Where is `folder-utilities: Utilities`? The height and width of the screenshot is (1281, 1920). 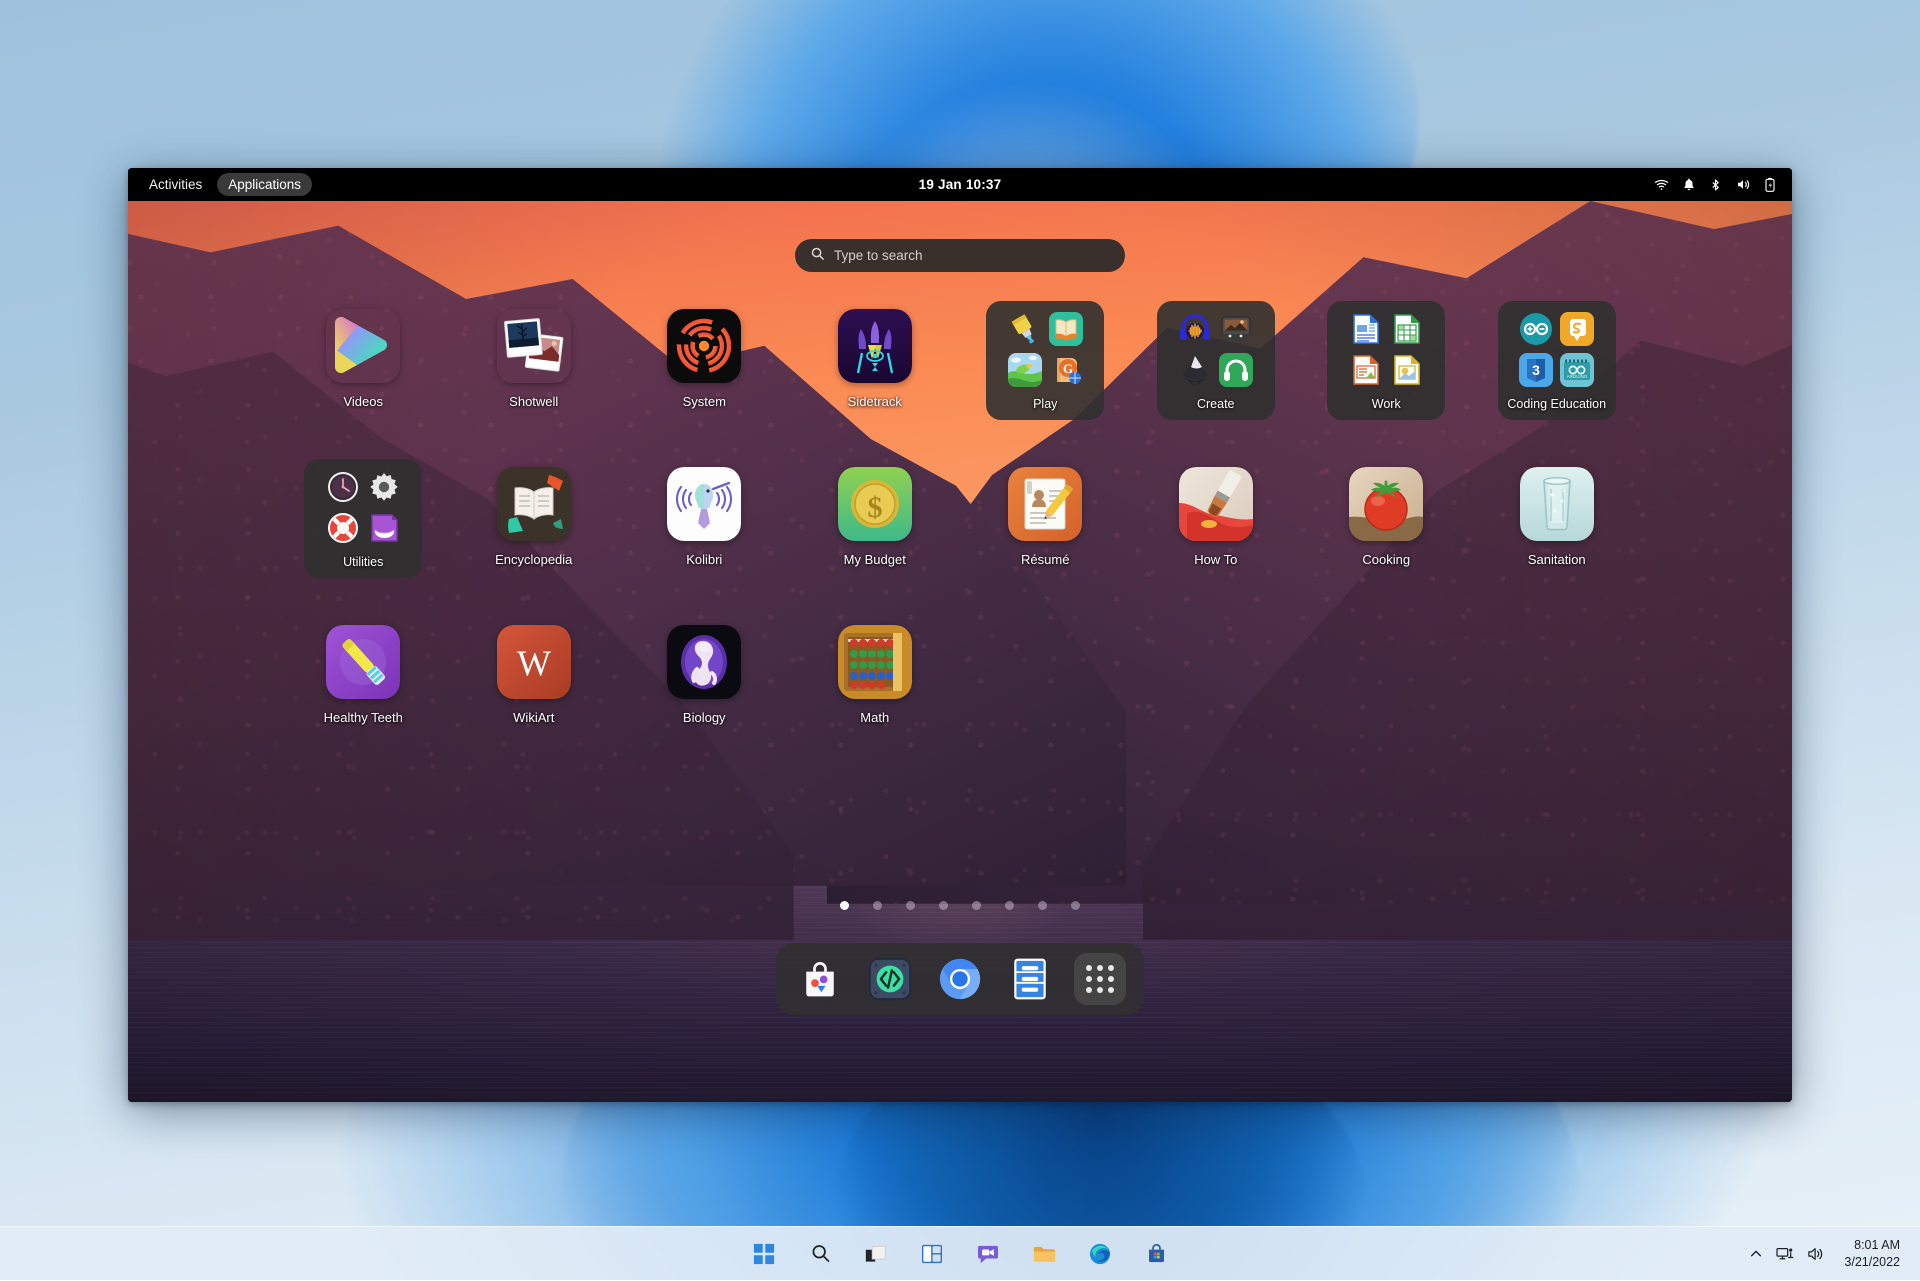
folder-utilities: Utilities is located at coordinates (363, 518).